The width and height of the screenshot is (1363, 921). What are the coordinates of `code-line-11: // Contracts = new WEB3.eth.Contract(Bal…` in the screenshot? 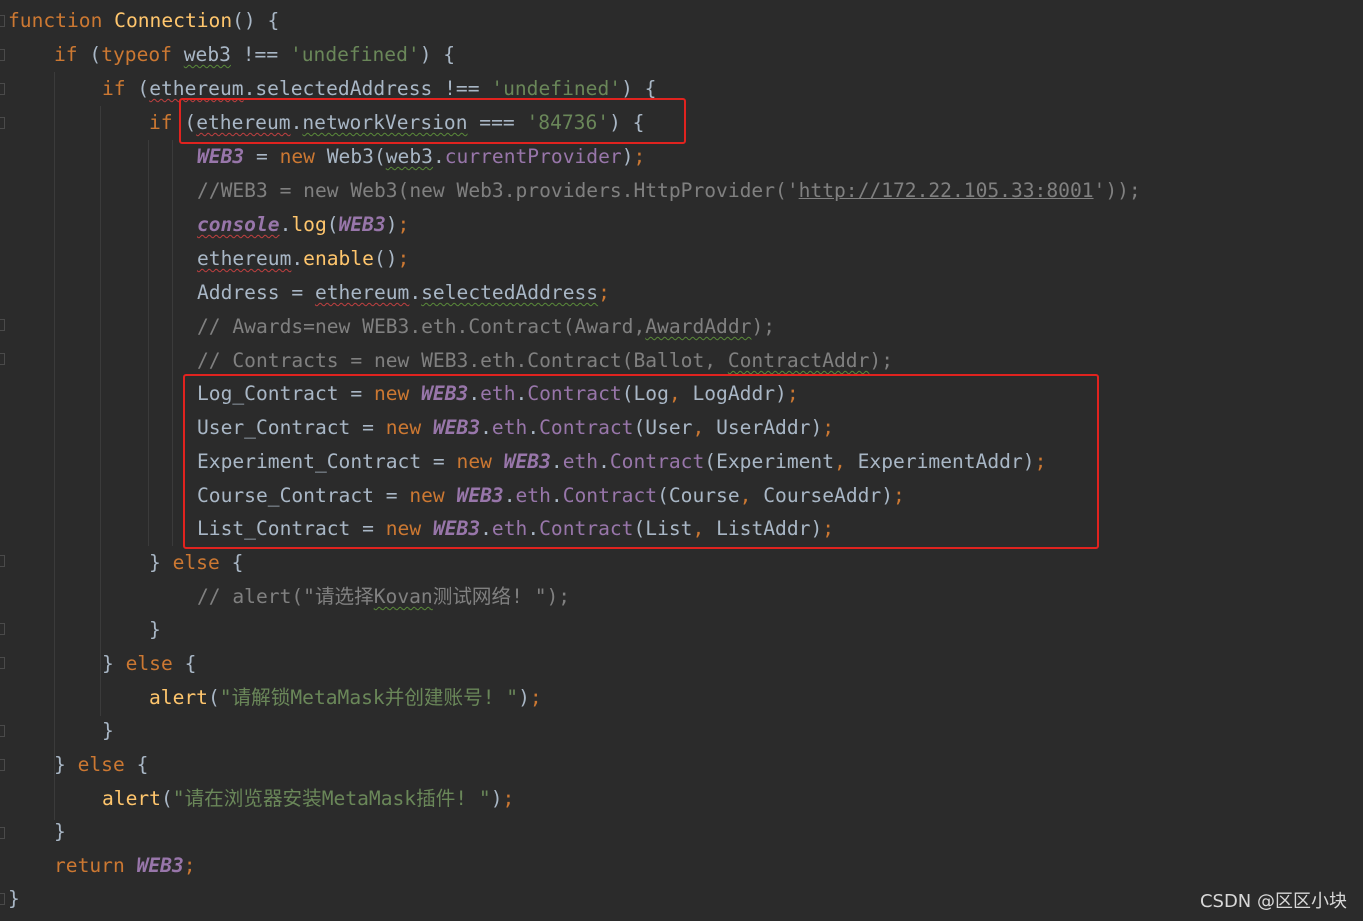 It's located at (545, 361).